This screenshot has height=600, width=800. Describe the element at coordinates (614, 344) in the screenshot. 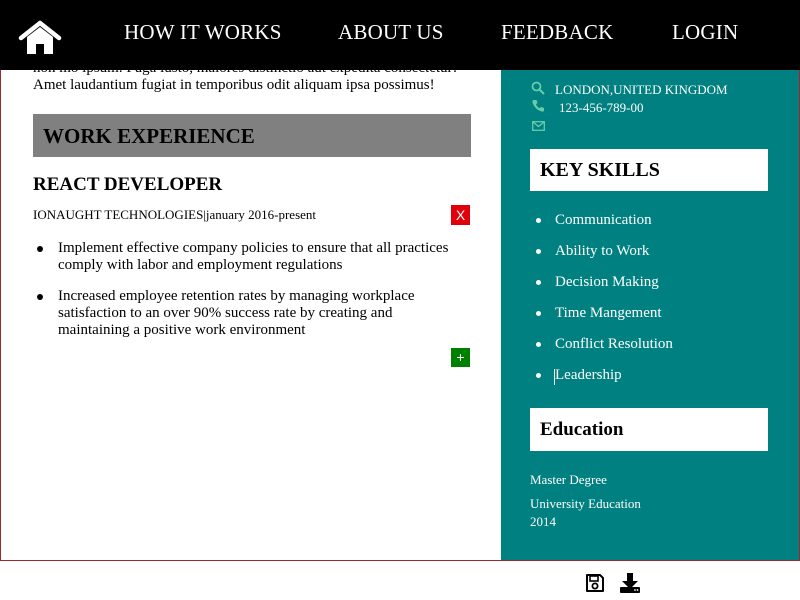

I see `skill-label: Conflict Resolution` at that location.